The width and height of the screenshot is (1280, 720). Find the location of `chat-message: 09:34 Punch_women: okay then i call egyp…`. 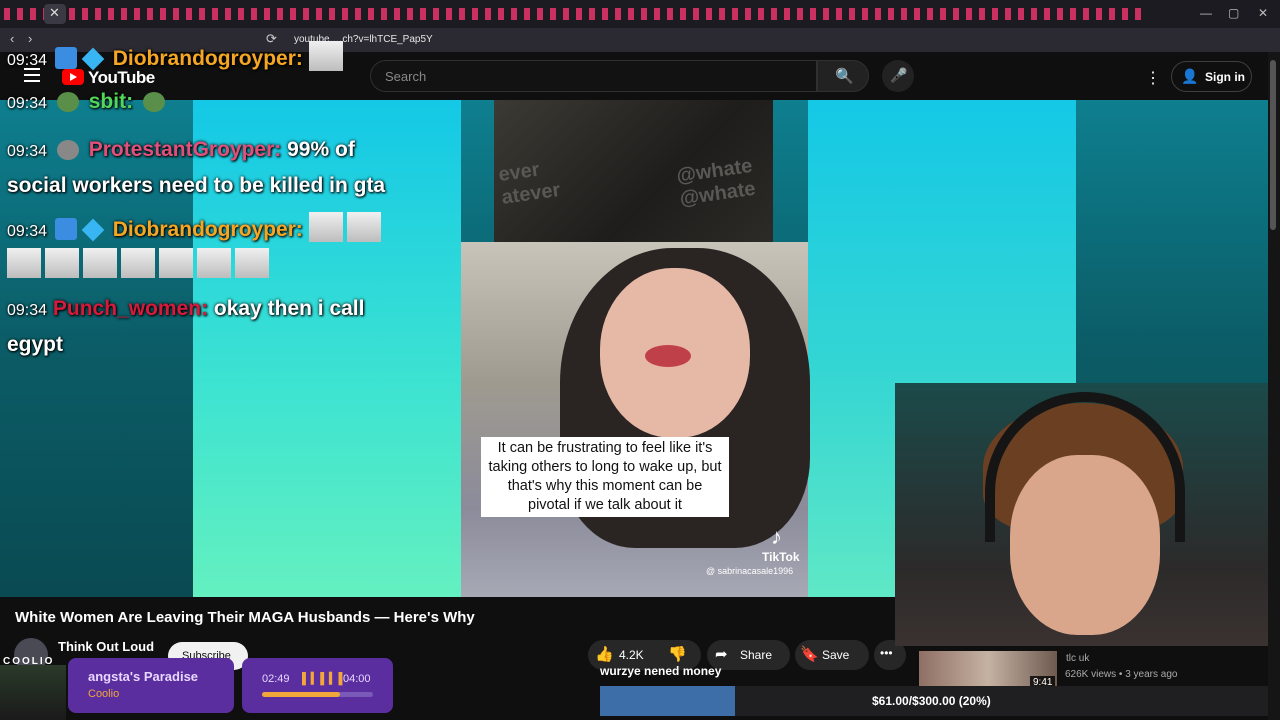

chat-message: 09:34 Punch_women: okay then i call egyp… is located at coordinates (227, 327).